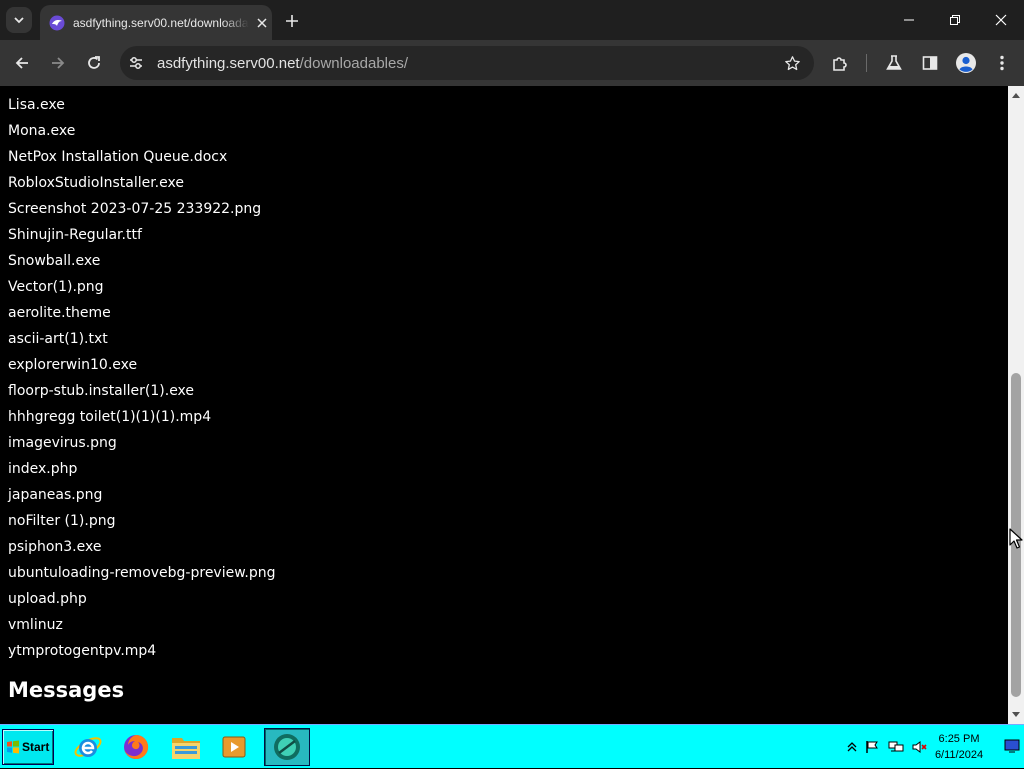 This screenshot has width=1024, height=769. I want to click on browser-tab-active: asdfything.serv00.net/downloadables/, so click(156, 22).